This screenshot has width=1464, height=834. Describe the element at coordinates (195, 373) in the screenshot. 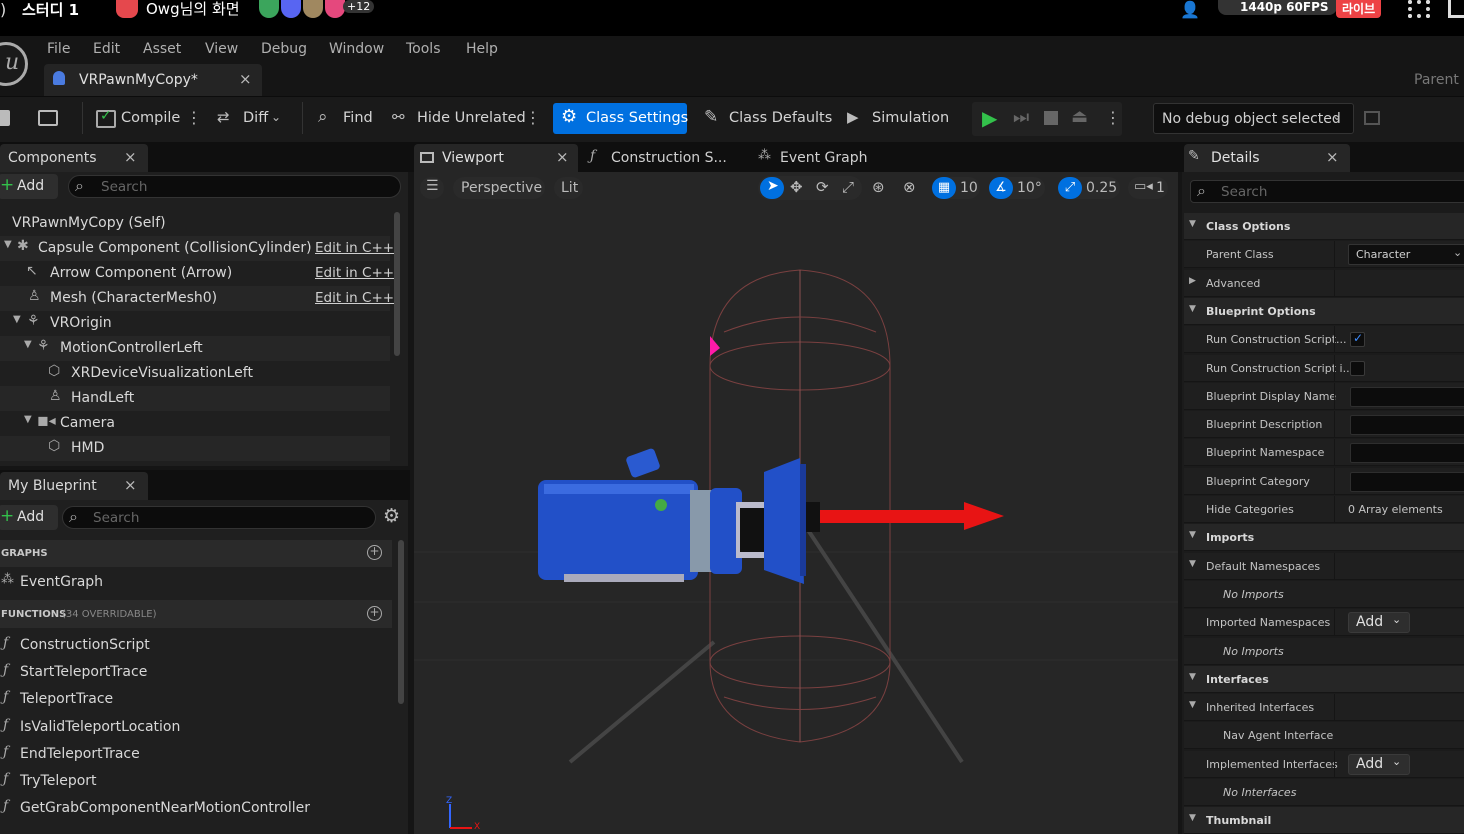

I see `tree-row-xr-visualization: ⬡ XRDeviceVisualizationLeft` at that location.